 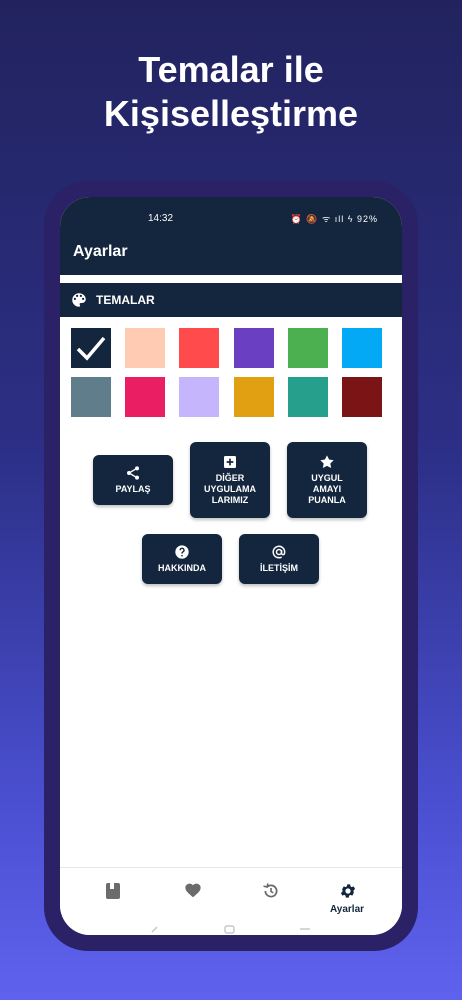 What do you see at coordinates (279, 568) in the screenshot?
I see `contact-label: İLETİŞİM` at bounding box center [279, 568].